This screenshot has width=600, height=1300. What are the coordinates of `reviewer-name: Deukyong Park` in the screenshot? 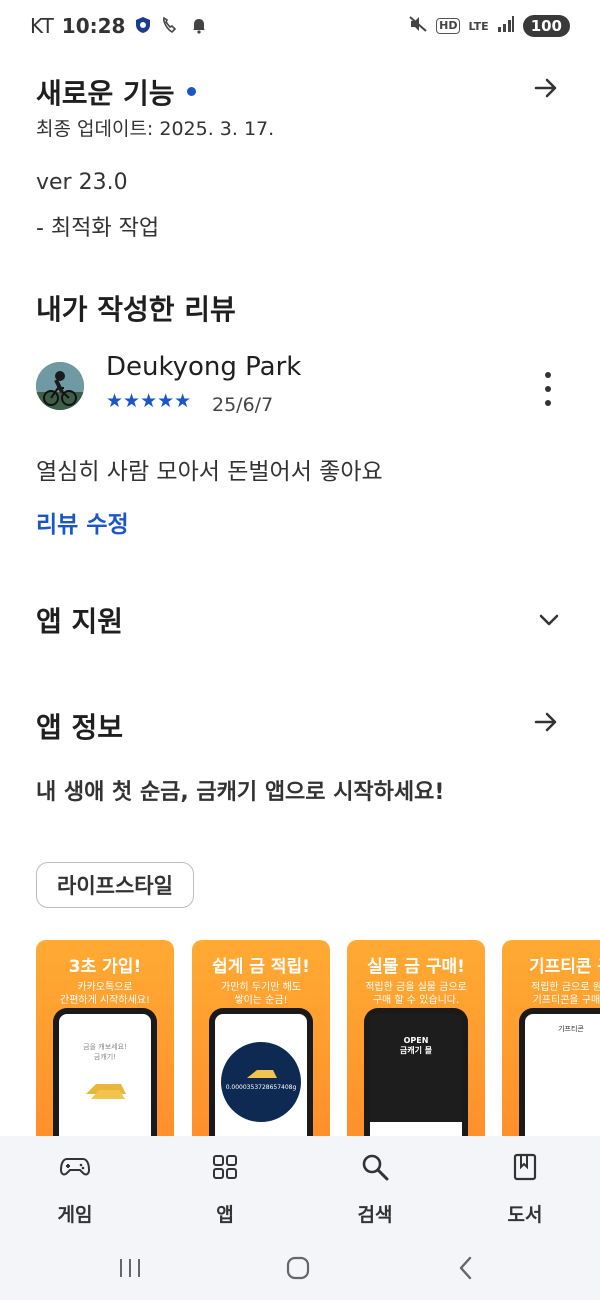 It's located at (204, 367).